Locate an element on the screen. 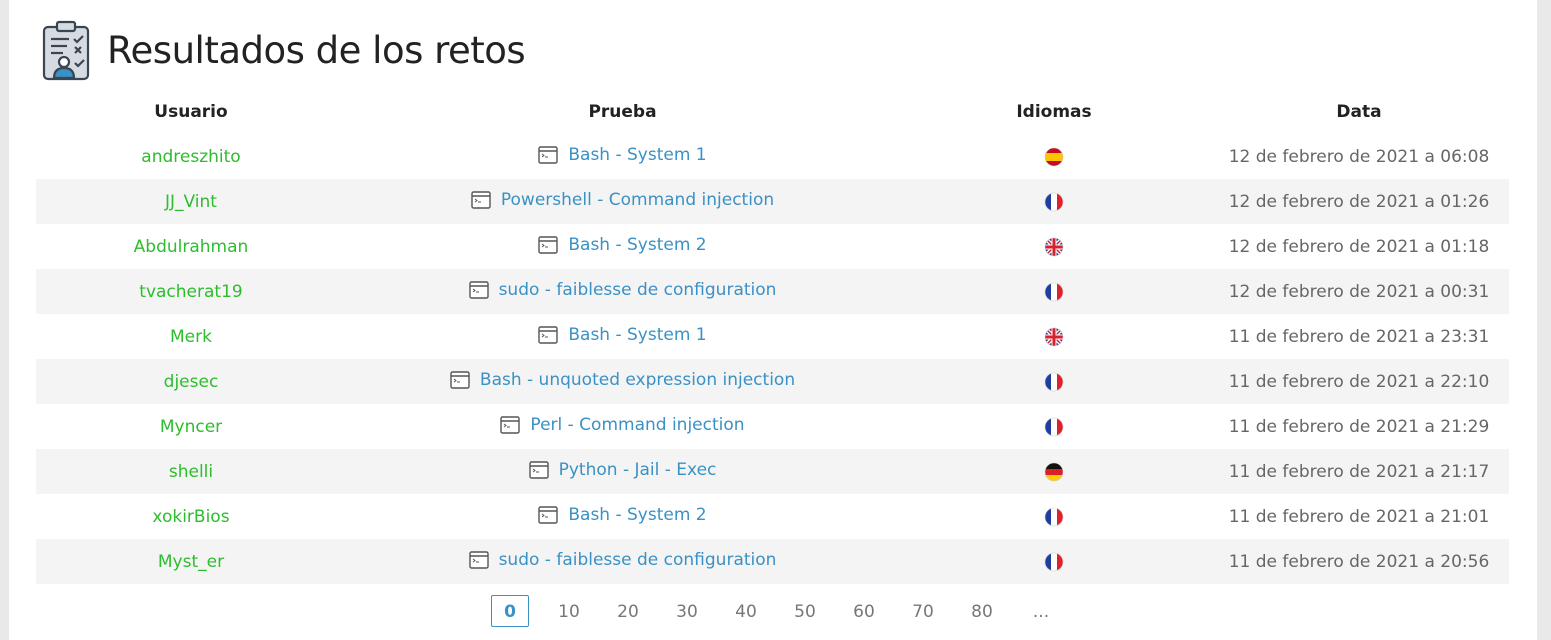 The height and width of the screenshot is (640, 1551). page-link-40: 40 is located at coordinates (746, 611).